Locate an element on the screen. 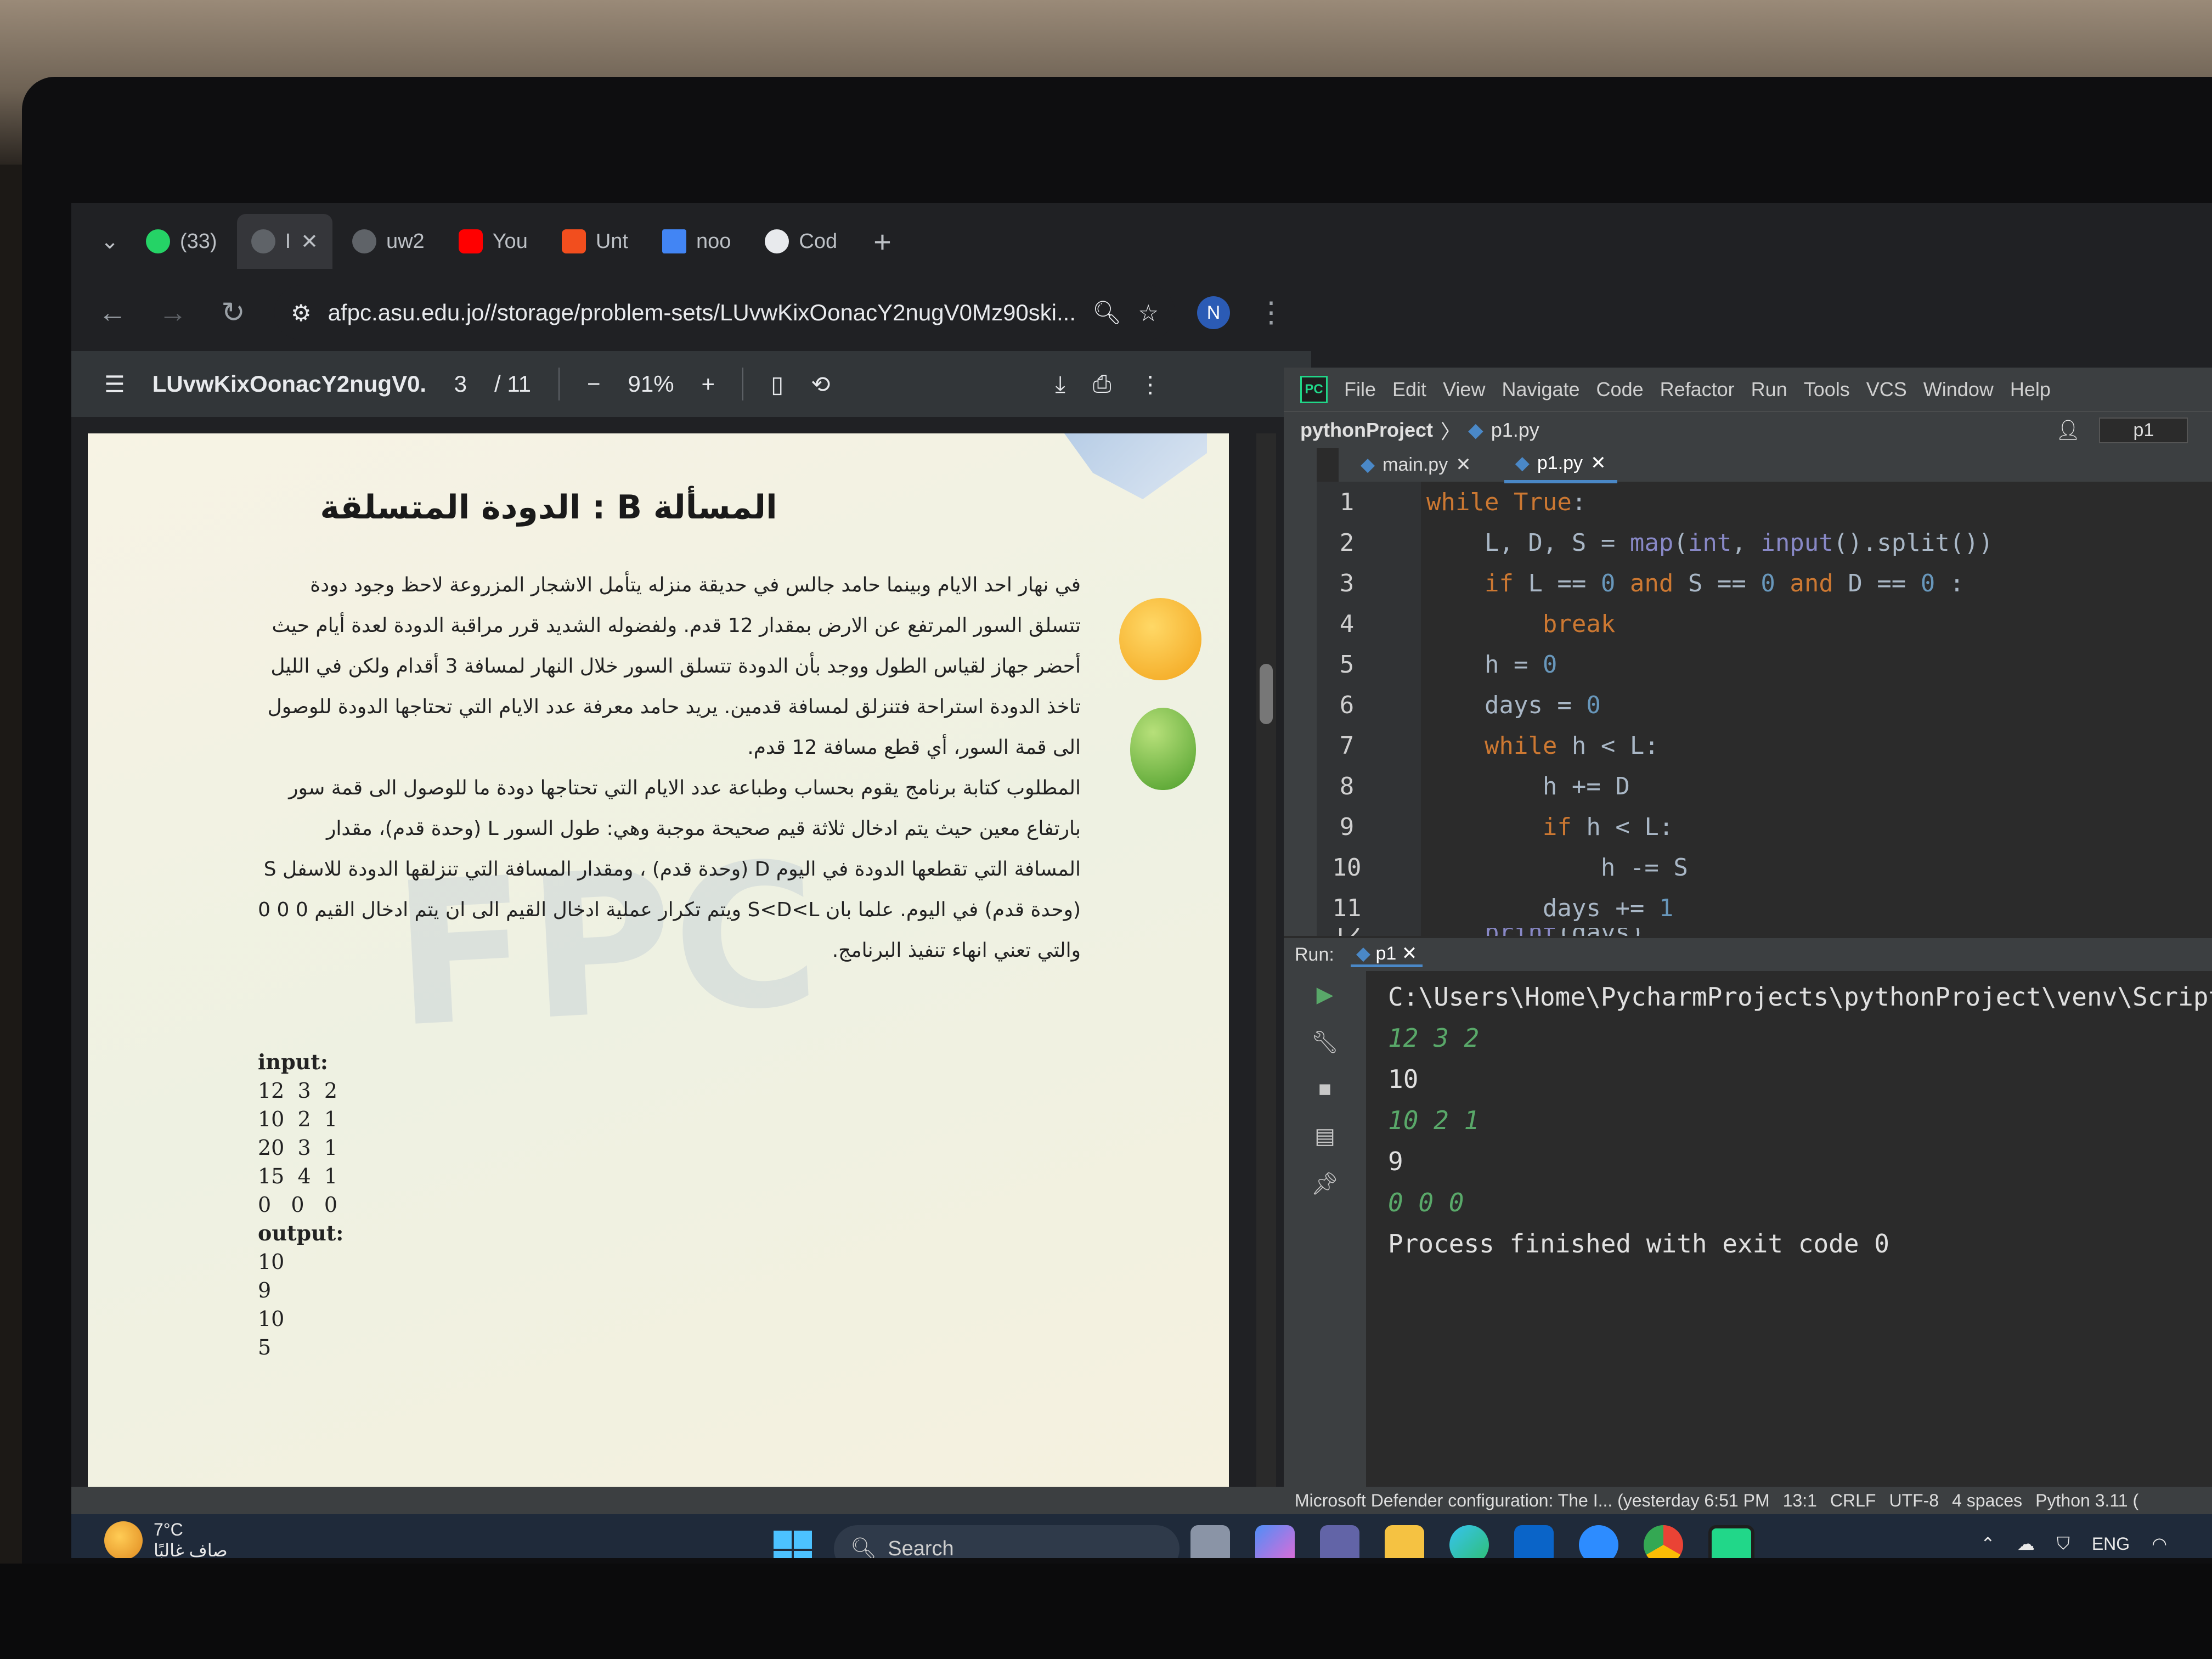 This screenshot has height=1659, width=2212. zoom-in-button: + is located at coordinates (708, 384).